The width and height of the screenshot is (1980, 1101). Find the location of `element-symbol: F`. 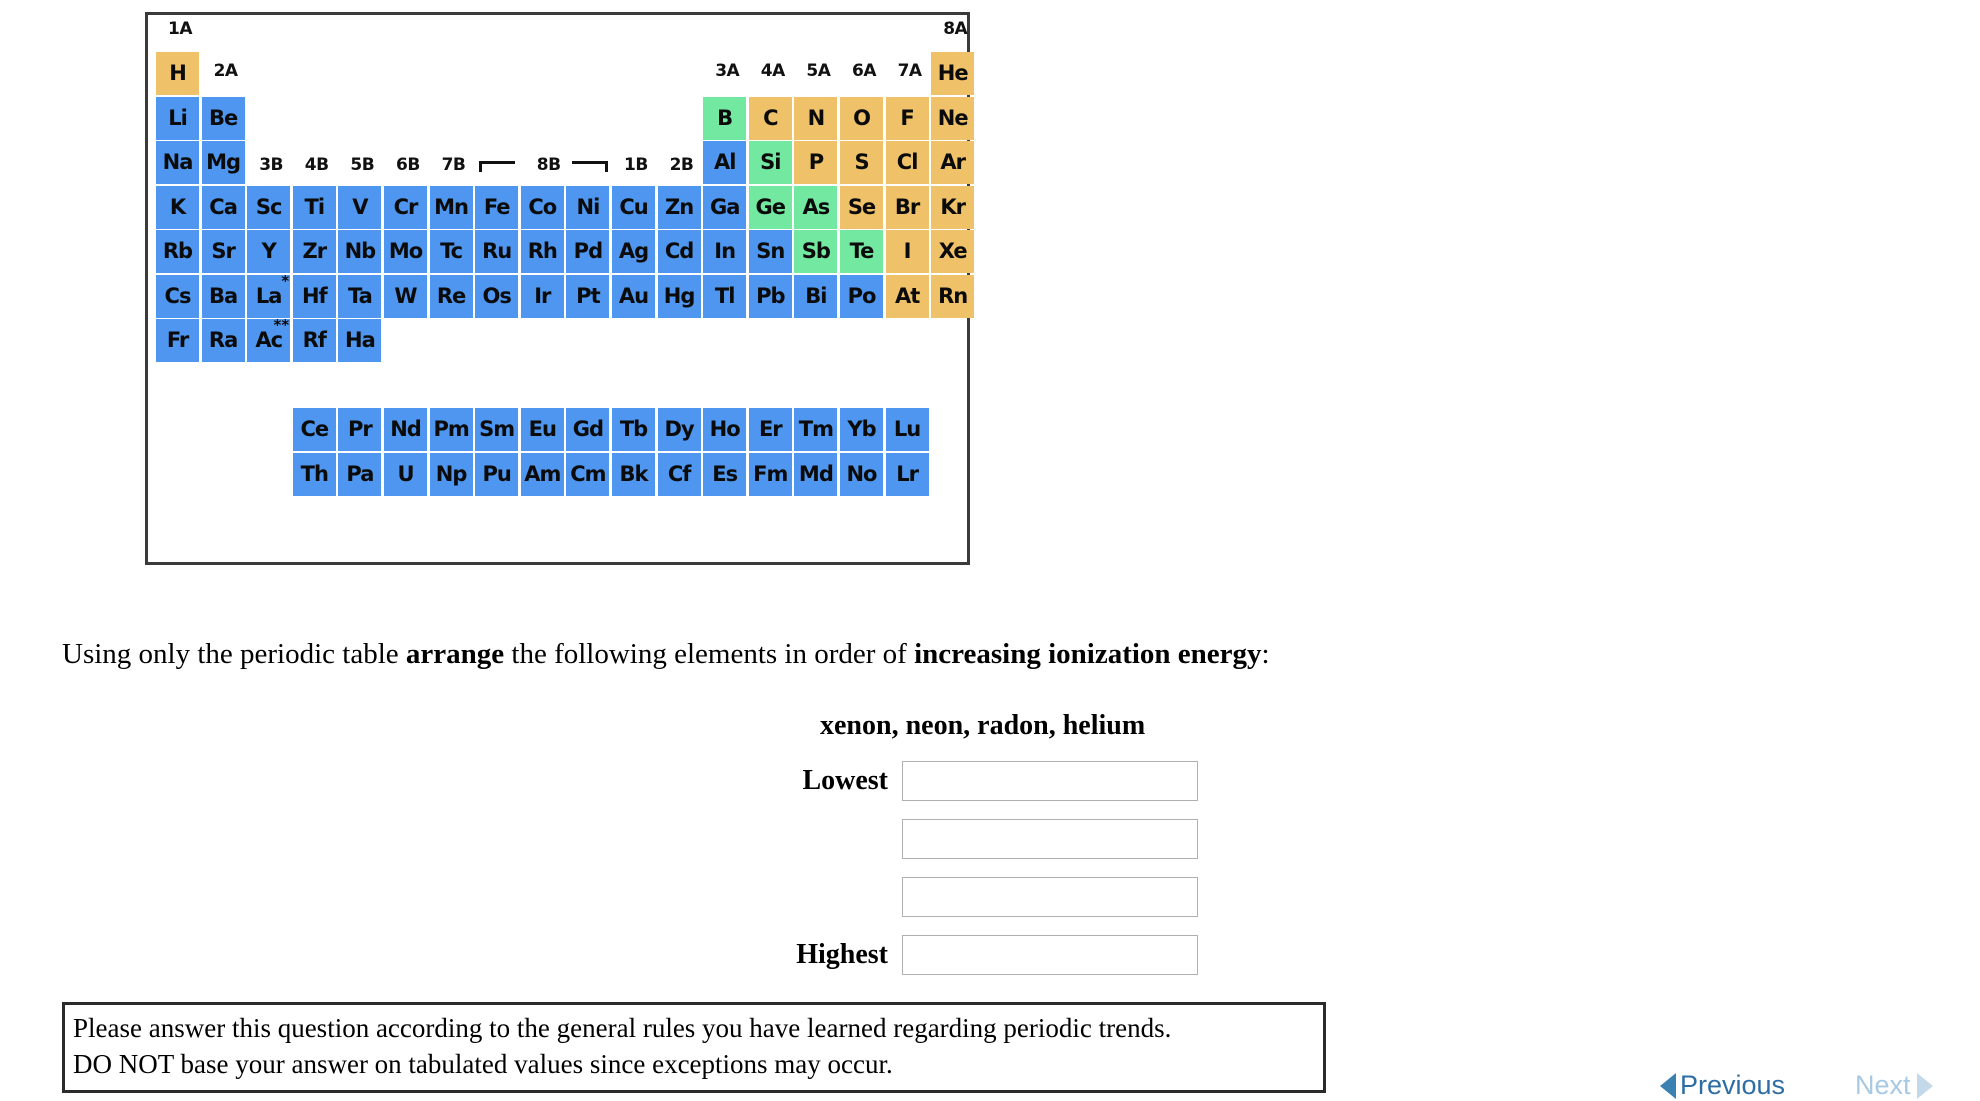

element-symbol: F is located at coordinates (907, 117).